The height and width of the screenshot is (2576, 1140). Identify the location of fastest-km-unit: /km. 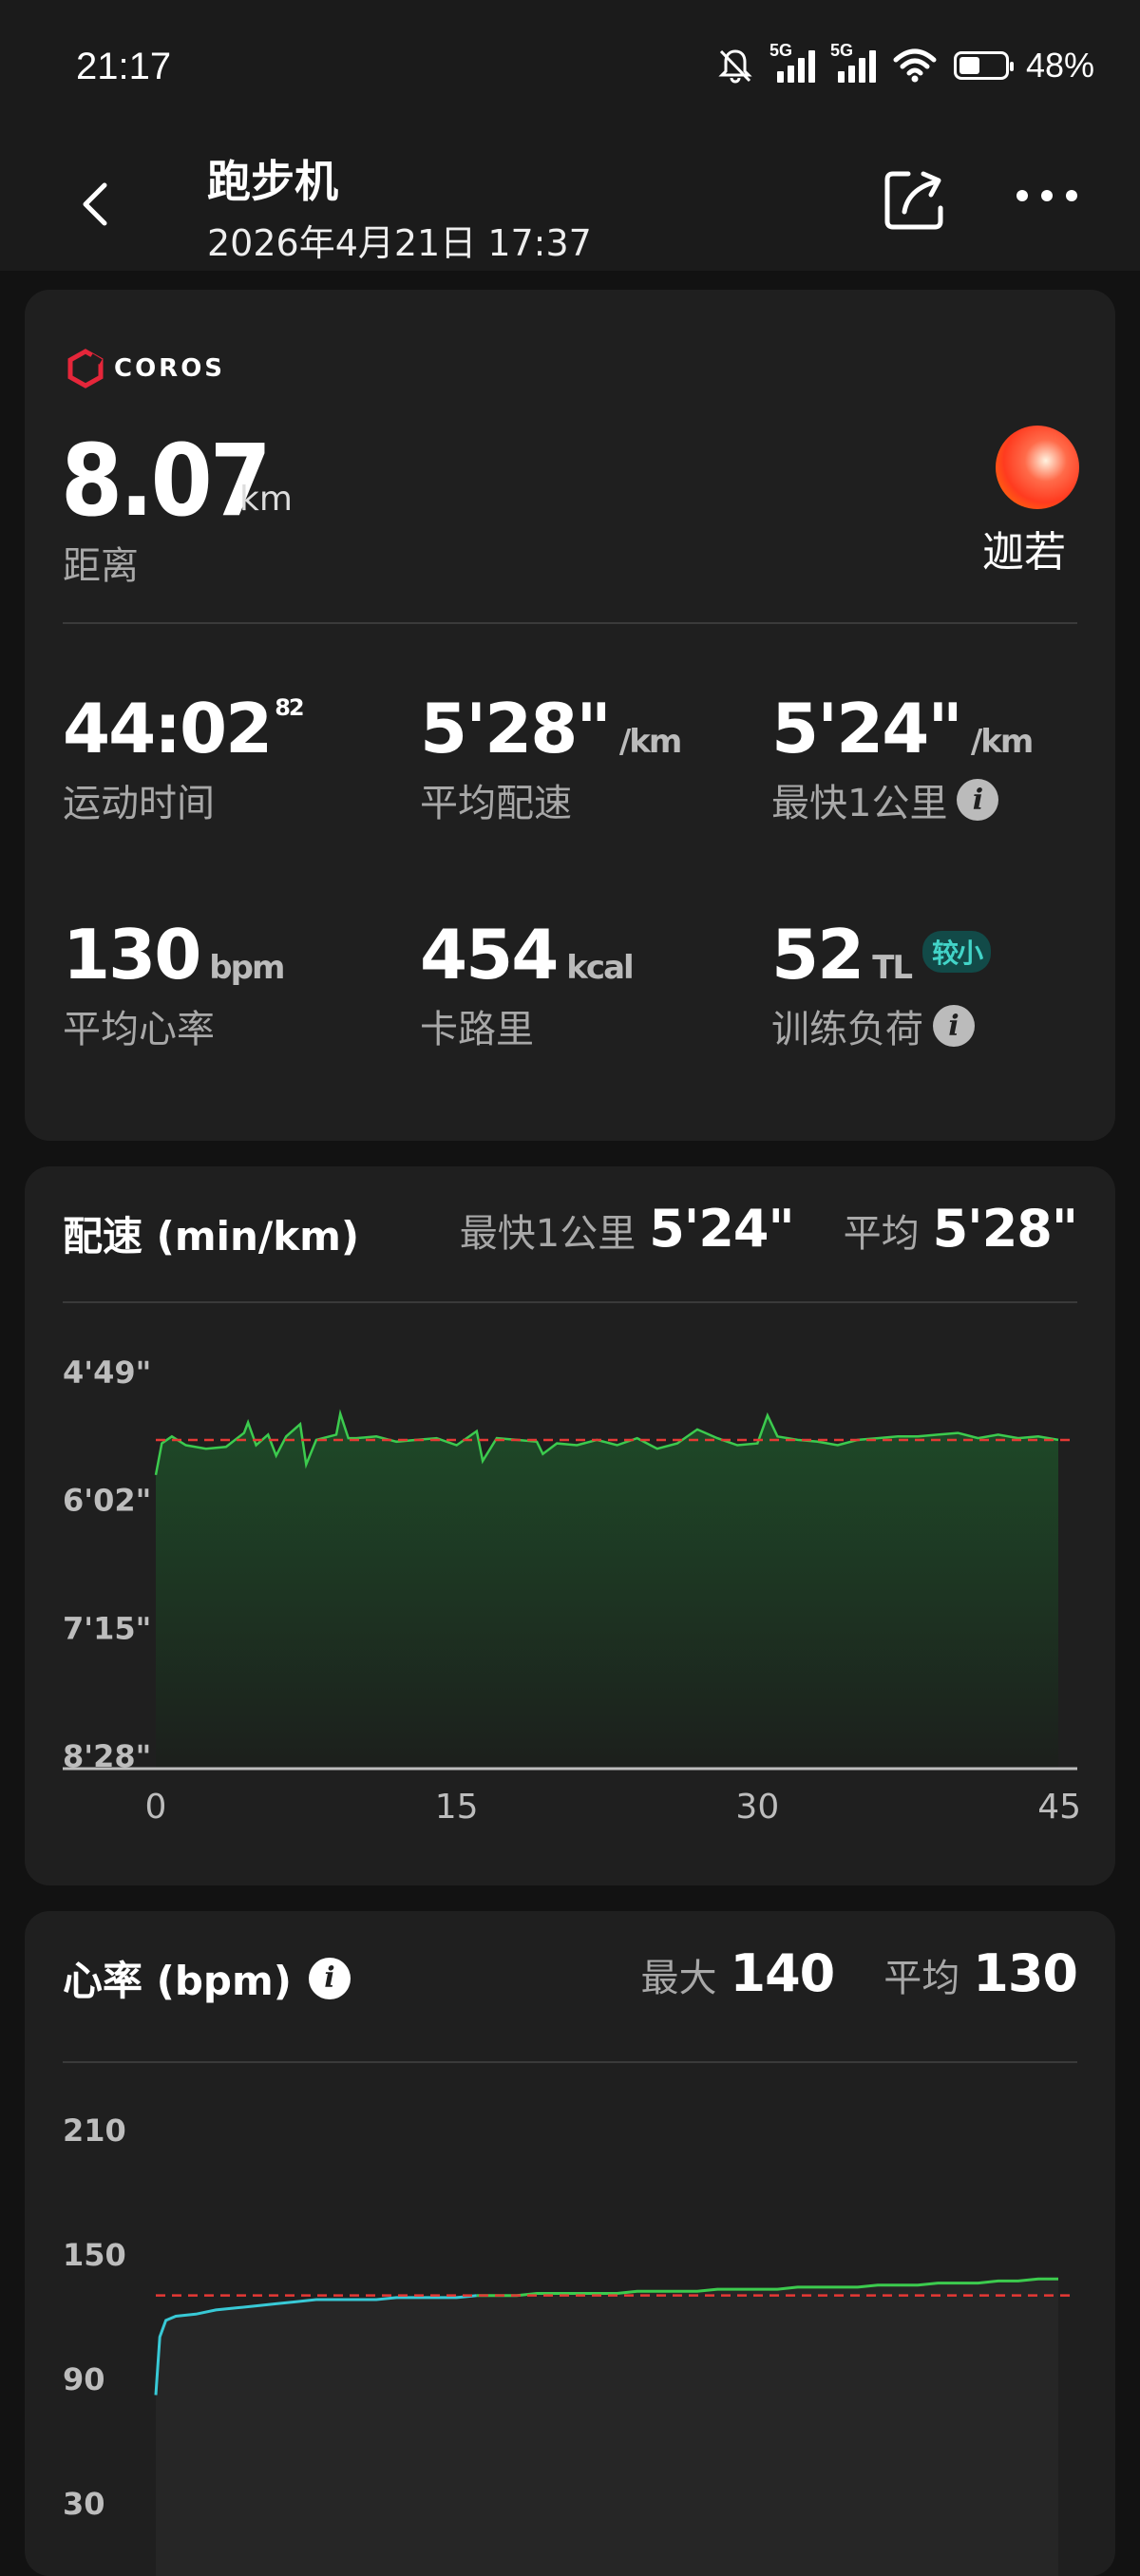
(1002, 742).